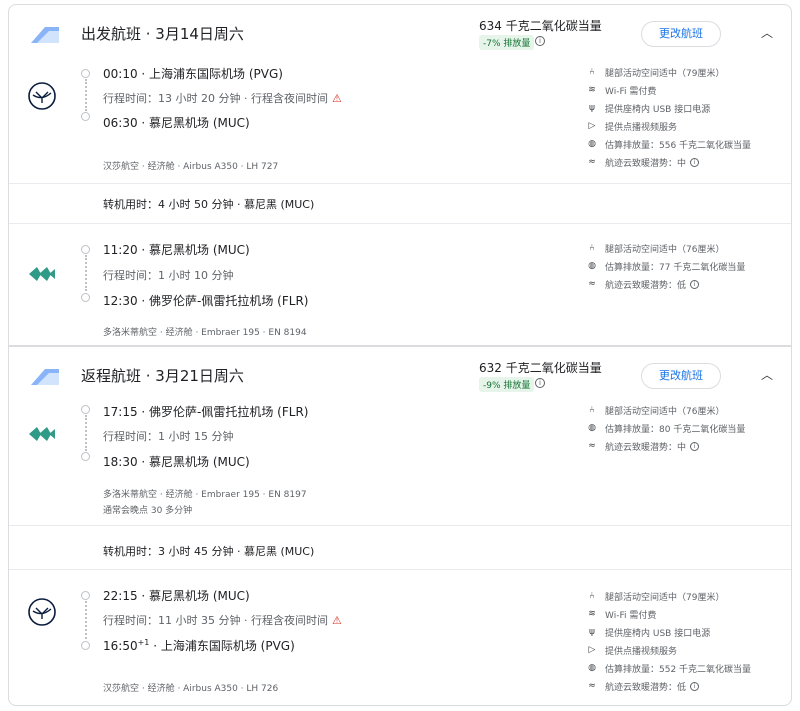 This screenshot has width=800, height=711. I want to click on return-change-flight-button: 更改航班, so click(681, 376).